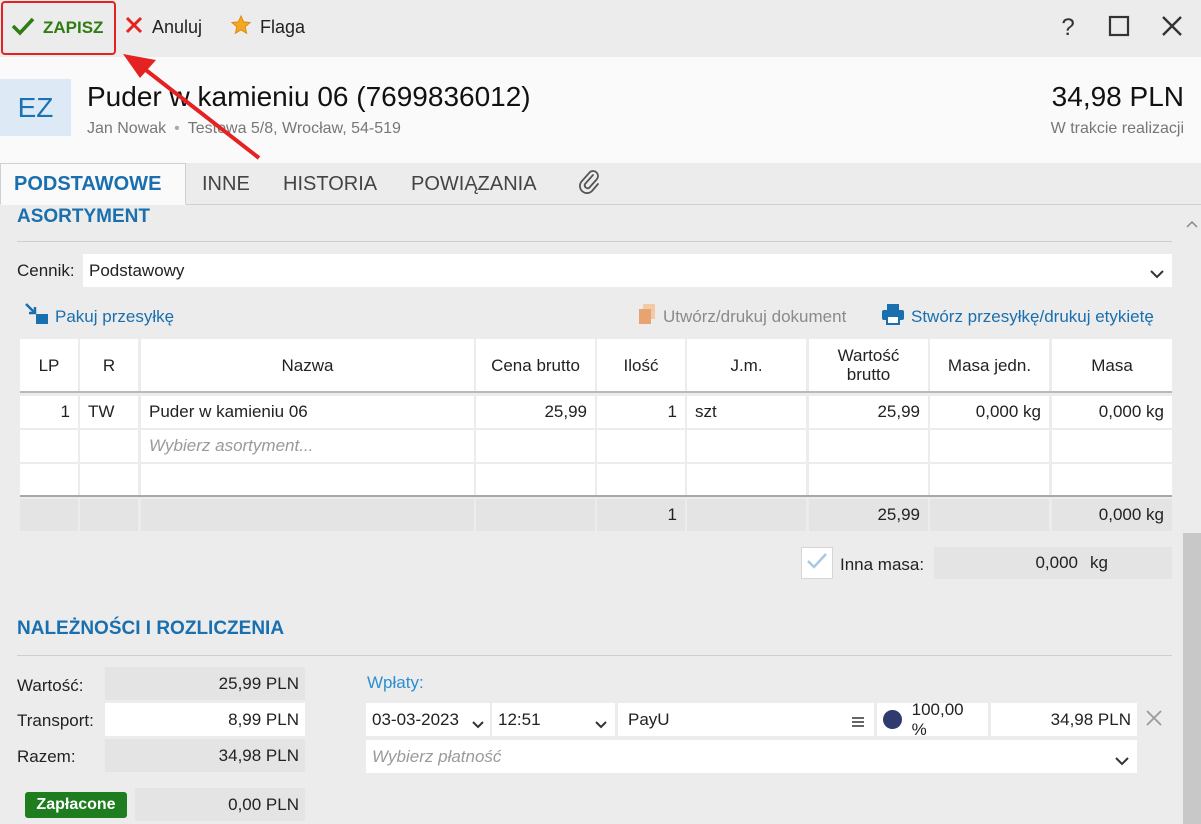  I want to click on help-icon: ?, so click(1068, 27).